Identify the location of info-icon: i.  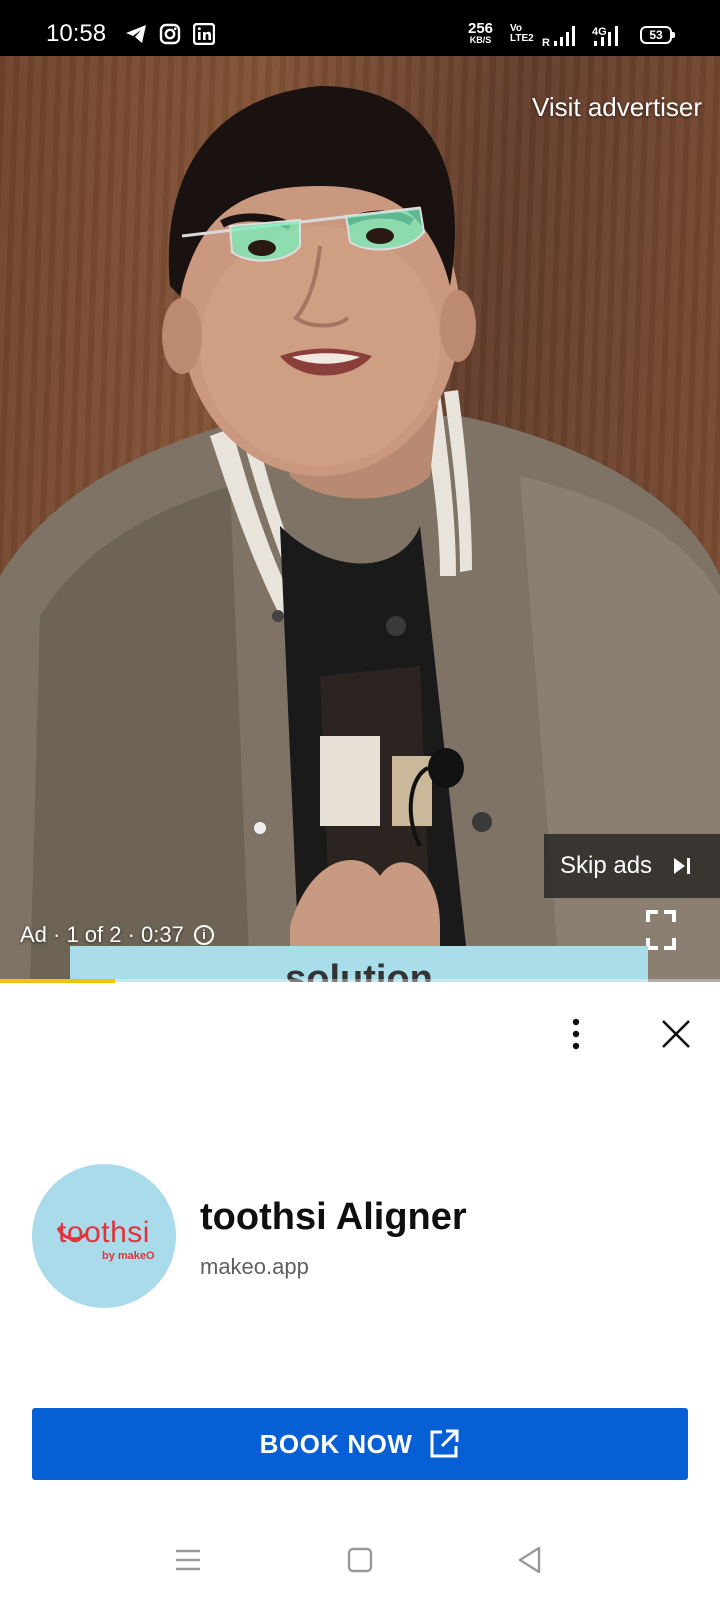
(203, 935).